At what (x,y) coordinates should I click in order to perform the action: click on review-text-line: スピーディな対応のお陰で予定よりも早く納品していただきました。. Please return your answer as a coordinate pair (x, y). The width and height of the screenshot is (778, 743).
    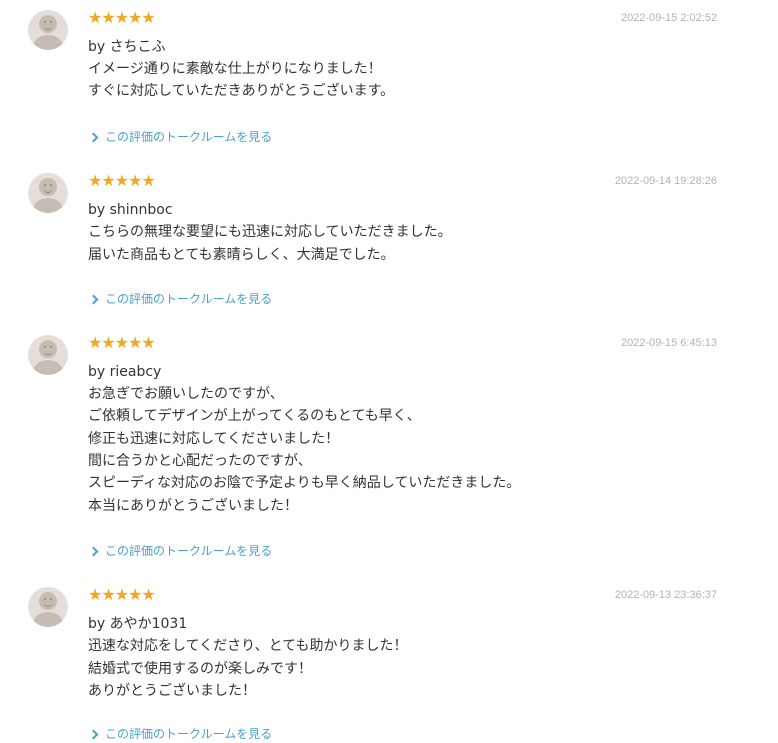
    Looking at the image, I should click on (304, 483).